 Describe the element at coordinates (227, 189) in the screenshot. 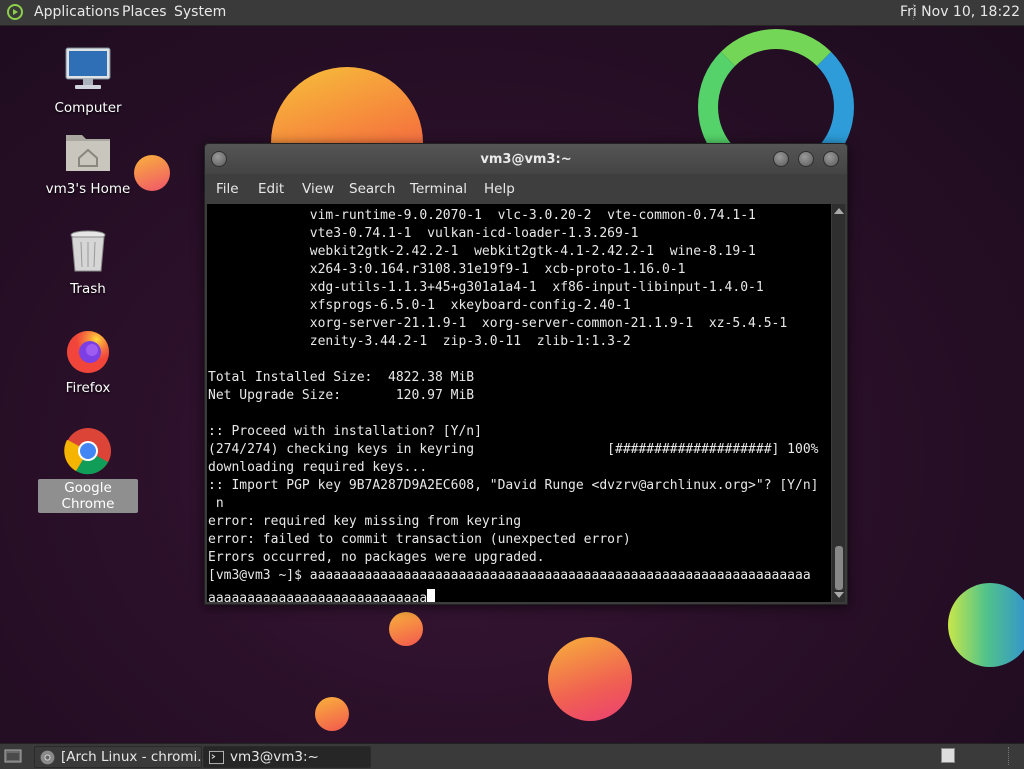

I see `menu-file: File` at that location.